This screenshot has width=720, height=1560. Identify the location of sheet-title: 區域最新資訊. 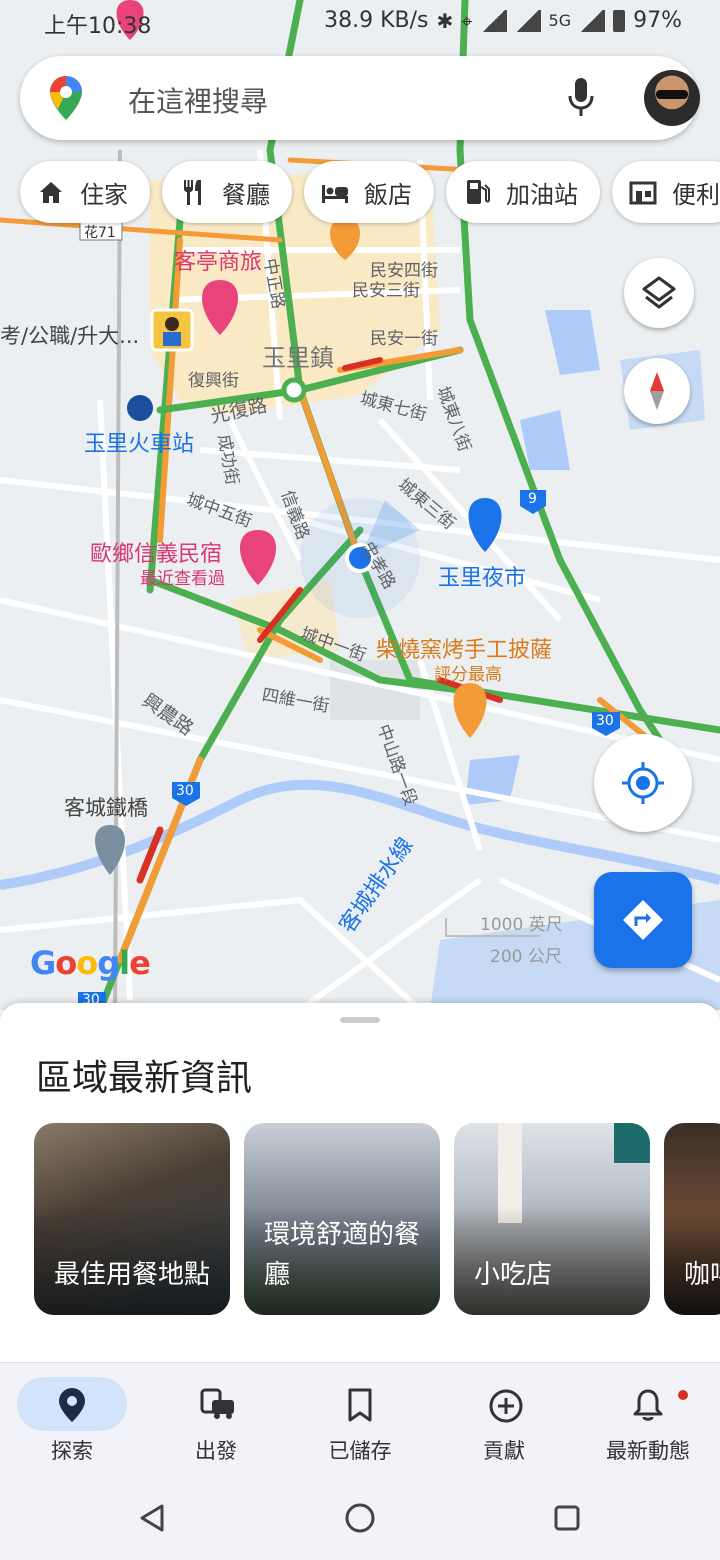
(144, 1078).